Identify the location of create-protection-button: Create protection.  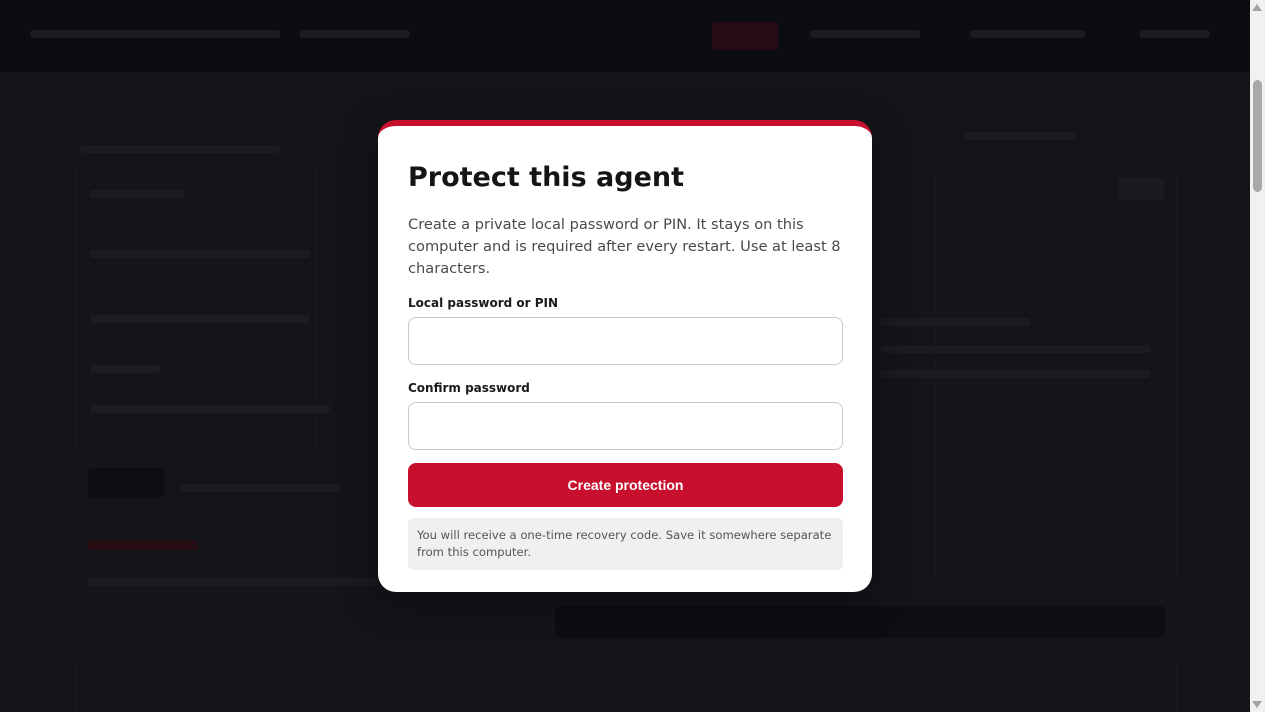
(625, 485).